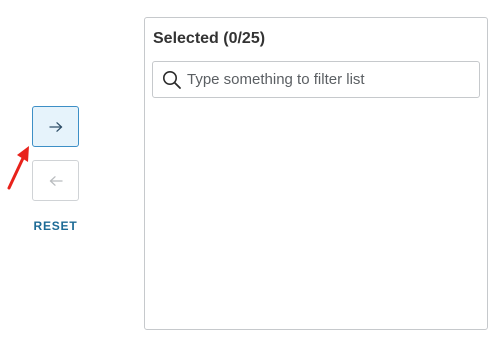  I want to click on move-left-button, so click(55, 180).